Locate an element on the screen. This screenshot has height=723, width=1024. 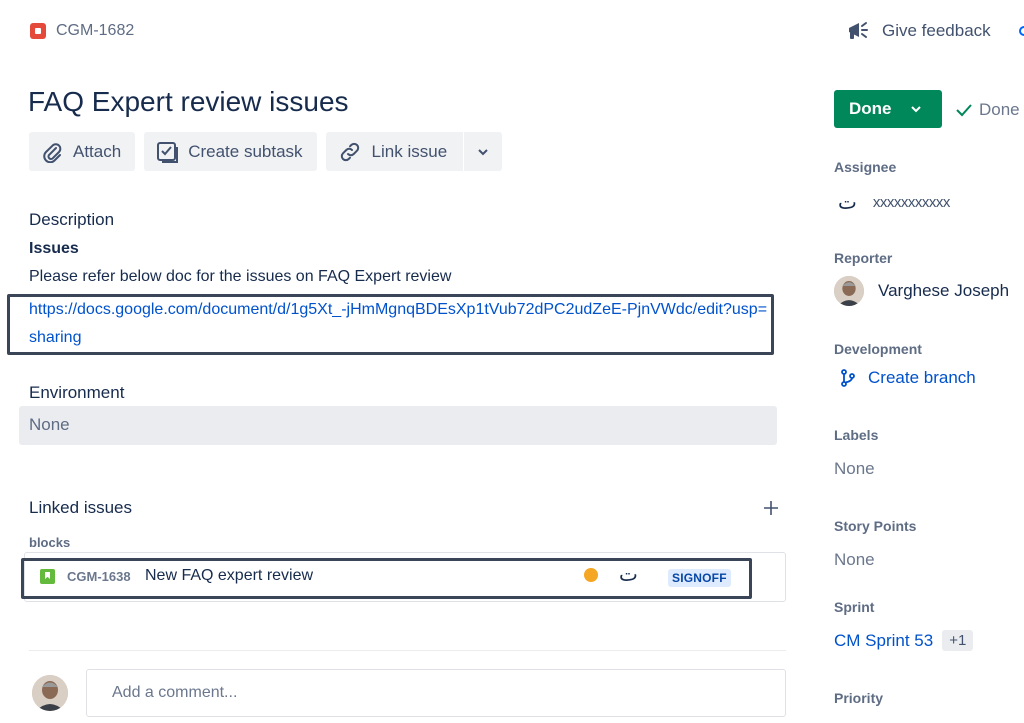
sprint-link: CM Sprint 53 is located at coordinates (883, 641).